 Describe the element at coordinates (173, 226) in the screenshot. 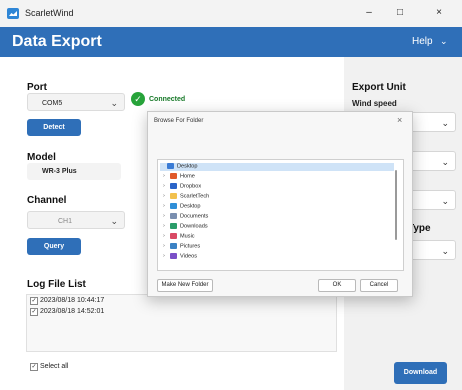

I see `downloads-icon` at that location.